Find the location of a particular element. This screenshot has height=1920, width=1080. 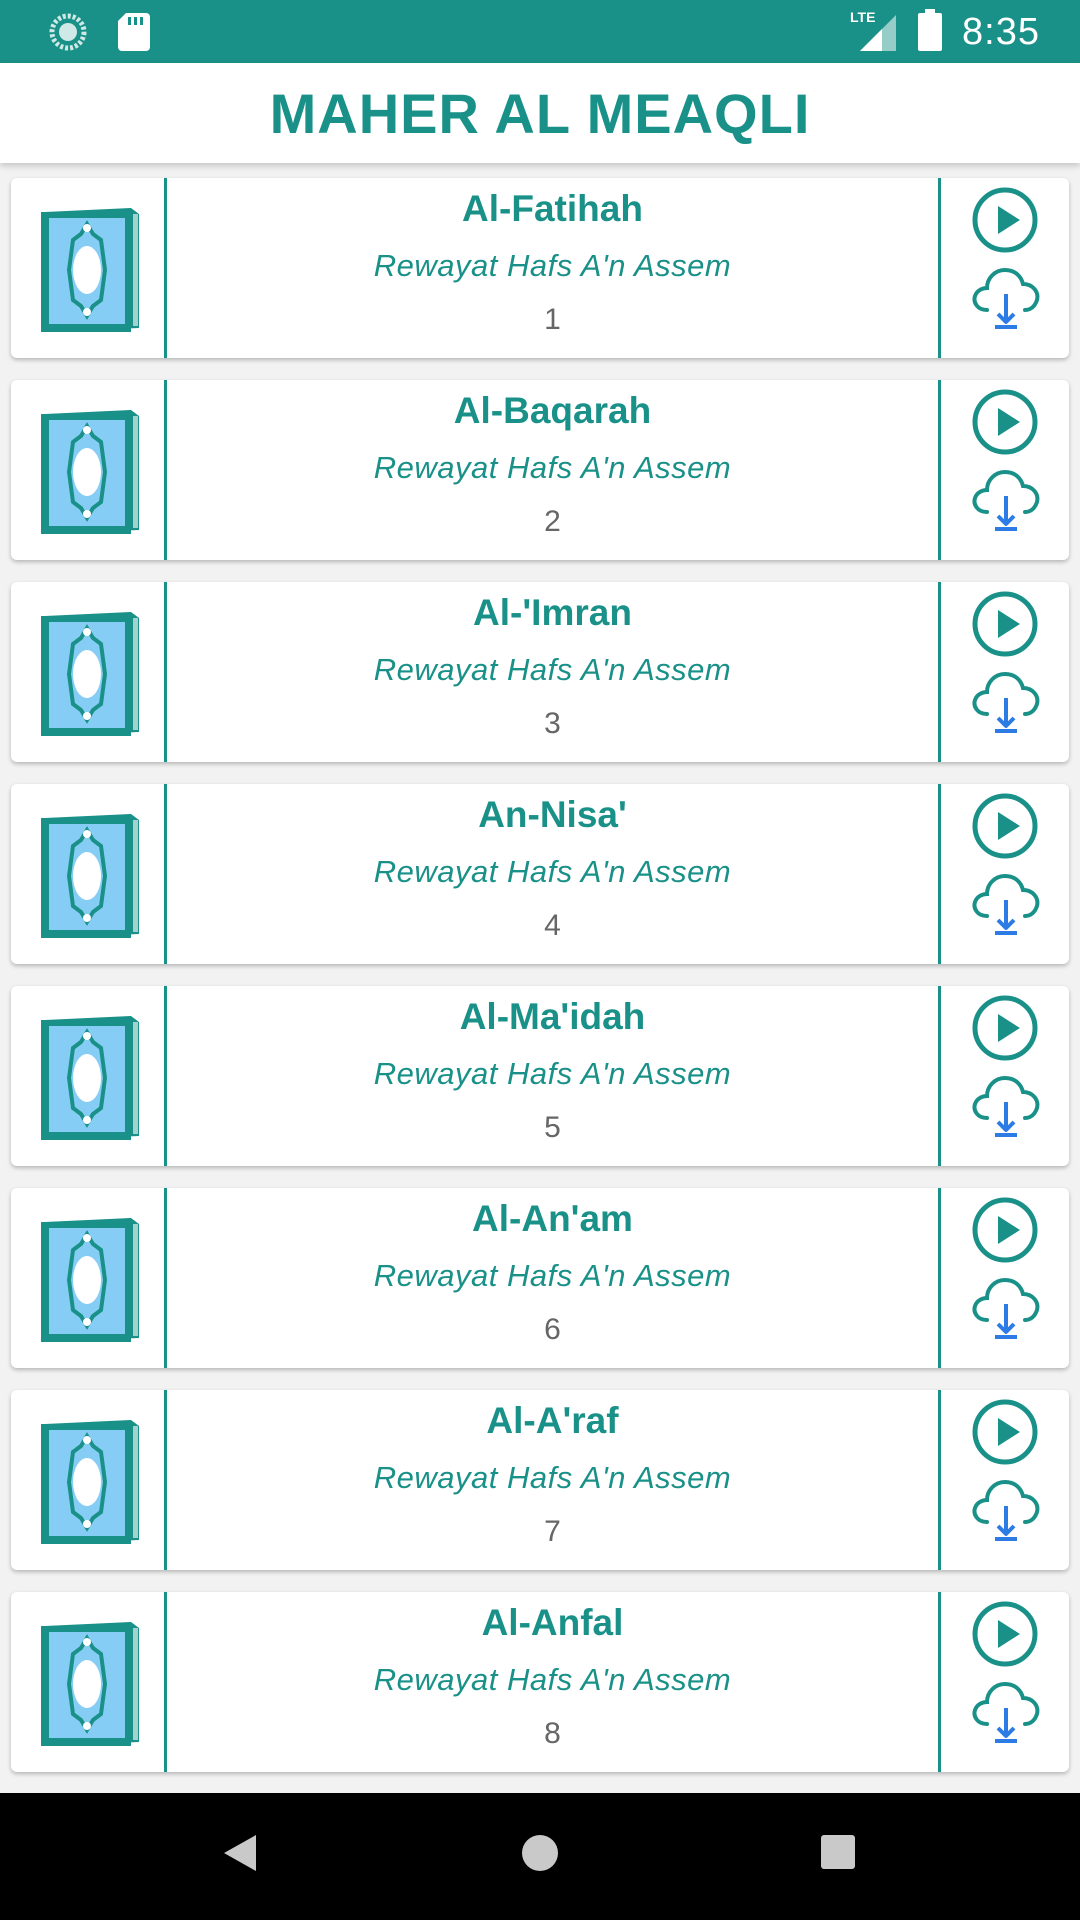

card-info: Al-An'am Rewayat Hafs A'n Assem 6 is located at coordinates (552, 1278).